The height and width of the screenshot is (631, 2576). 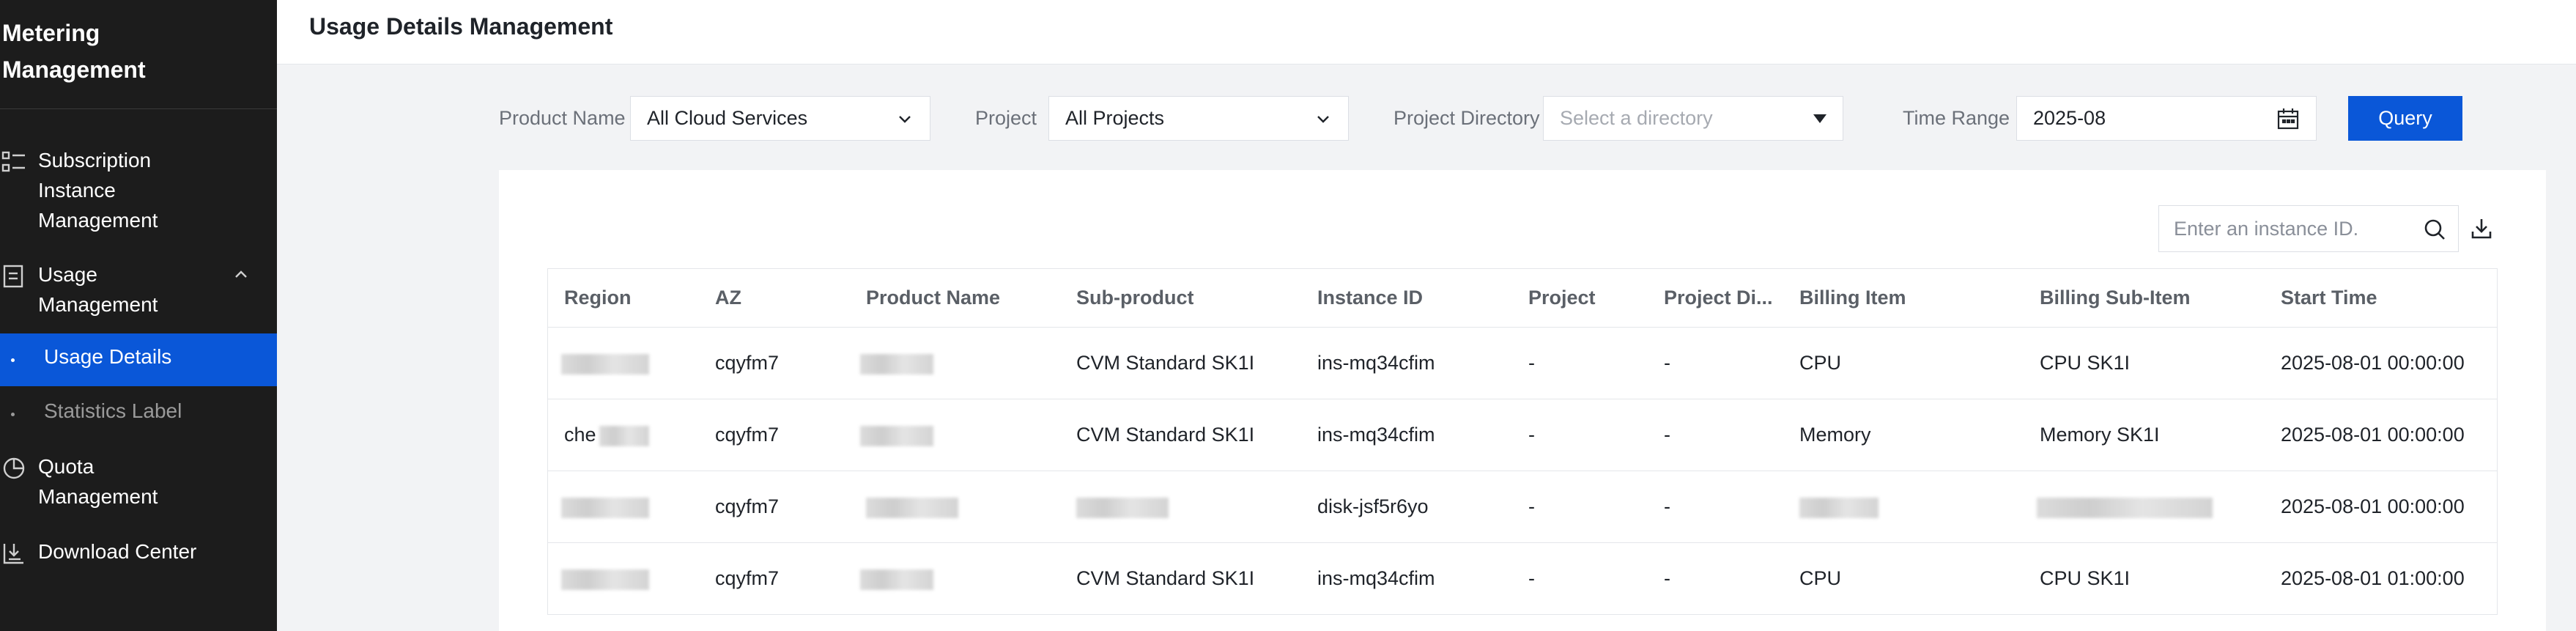 I want to click on time-range-value: 2025-08, so click(x=2069, y=118).